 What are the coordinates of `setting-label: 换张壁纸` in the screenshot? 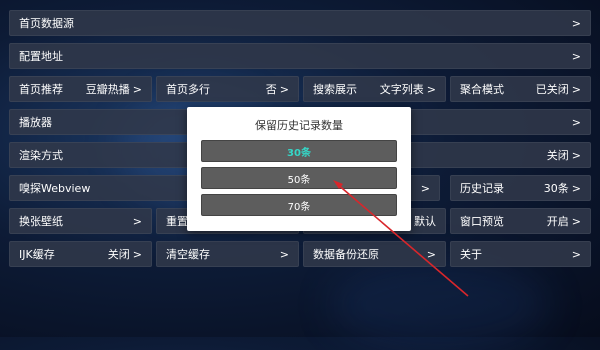 It's located at (41, 221).